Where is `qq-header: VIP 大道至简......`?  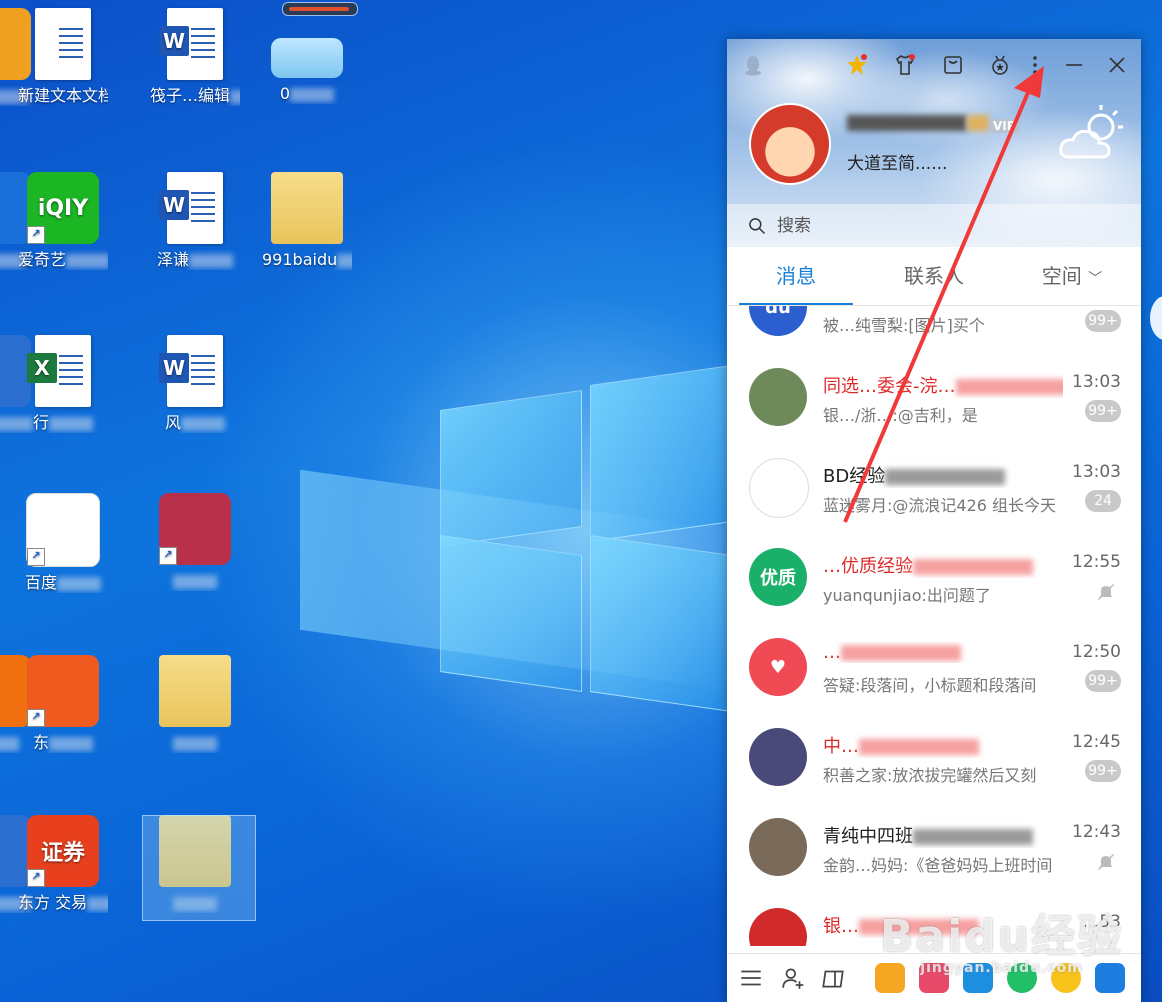
qq-header: VIP 大道至简...... is located at coordinates (934, 143).